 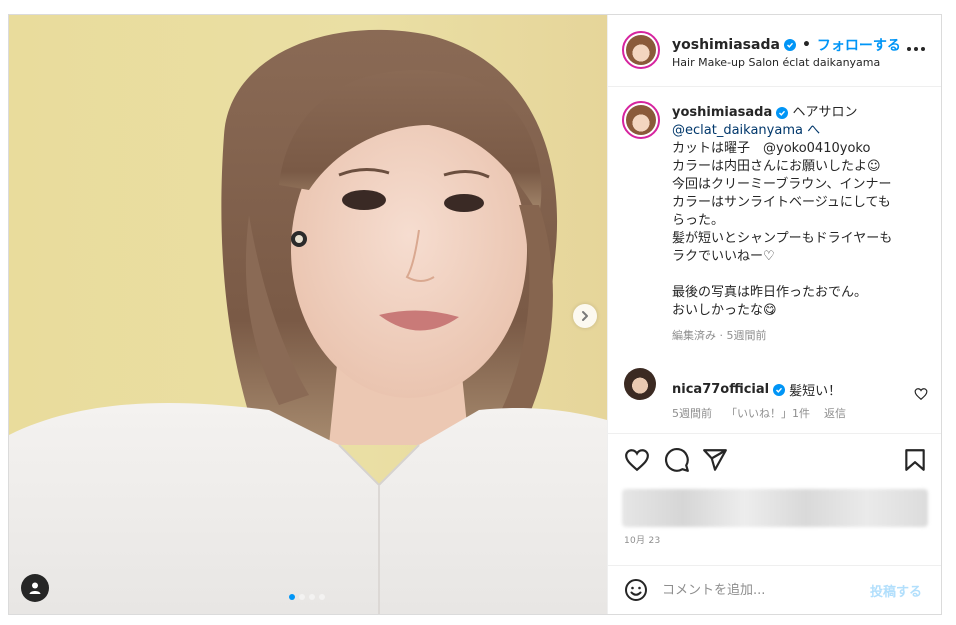 I want to click on user-tags-button, so click(x=35, y=588).